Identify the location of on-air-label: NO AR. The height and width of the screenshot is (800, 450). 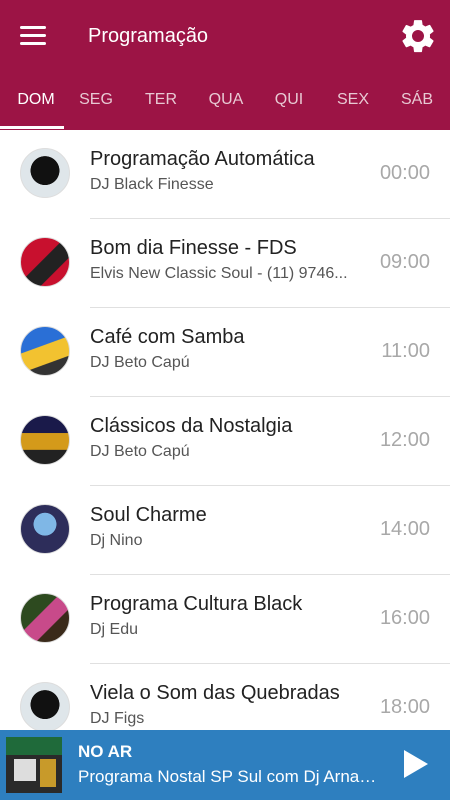
(105, 751).